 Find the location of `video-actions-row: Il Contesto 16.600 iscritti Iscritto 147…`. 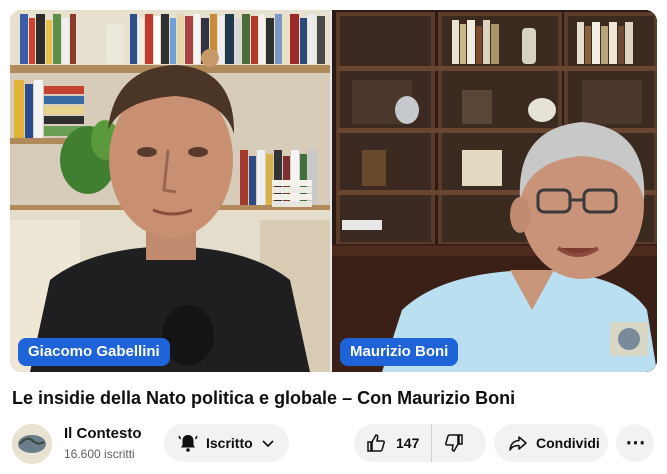

video-actions-row: Il Contesto 16.600 iscritti Iscritto 147… is located at coordinates (333, 444).